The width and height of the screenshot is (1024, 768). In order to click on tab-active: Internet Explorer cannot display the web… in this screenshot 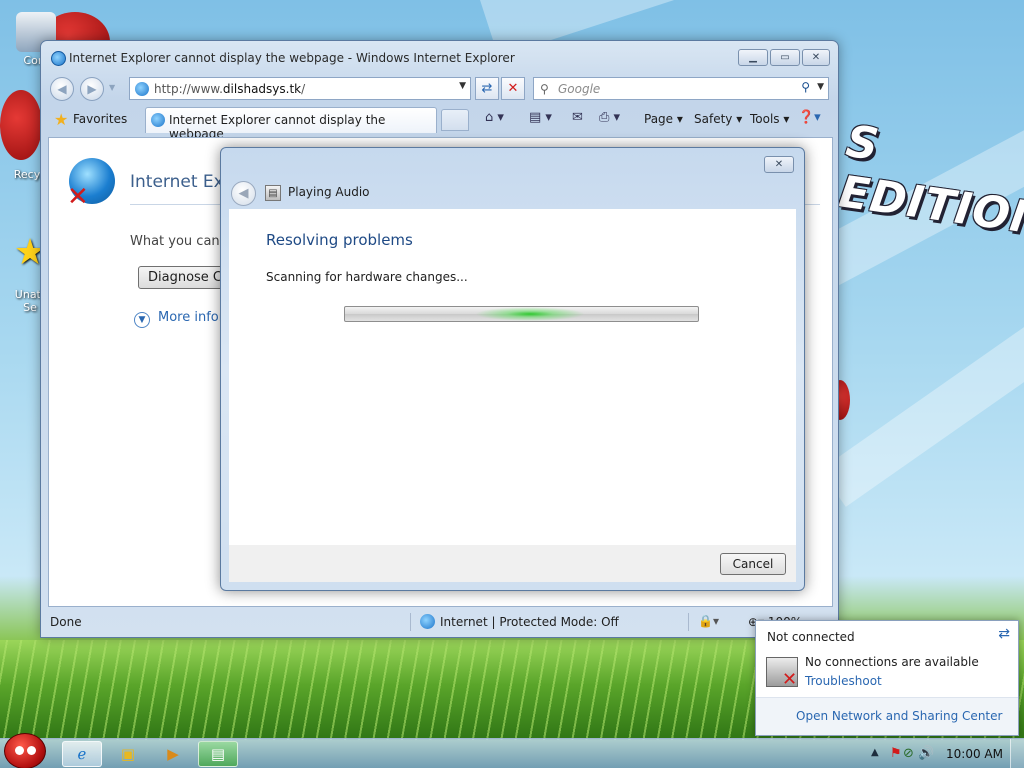, I will do `click(291, 124)`.